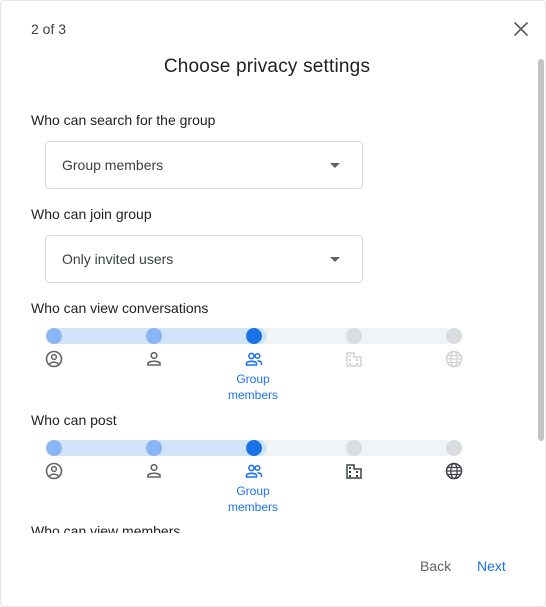 The width and height of the screenshot is (546, 607). What do you see at coordinates (541, 250) in the screenshot?
I see `scrollbar-thumb` at bounding box center [541, 250].